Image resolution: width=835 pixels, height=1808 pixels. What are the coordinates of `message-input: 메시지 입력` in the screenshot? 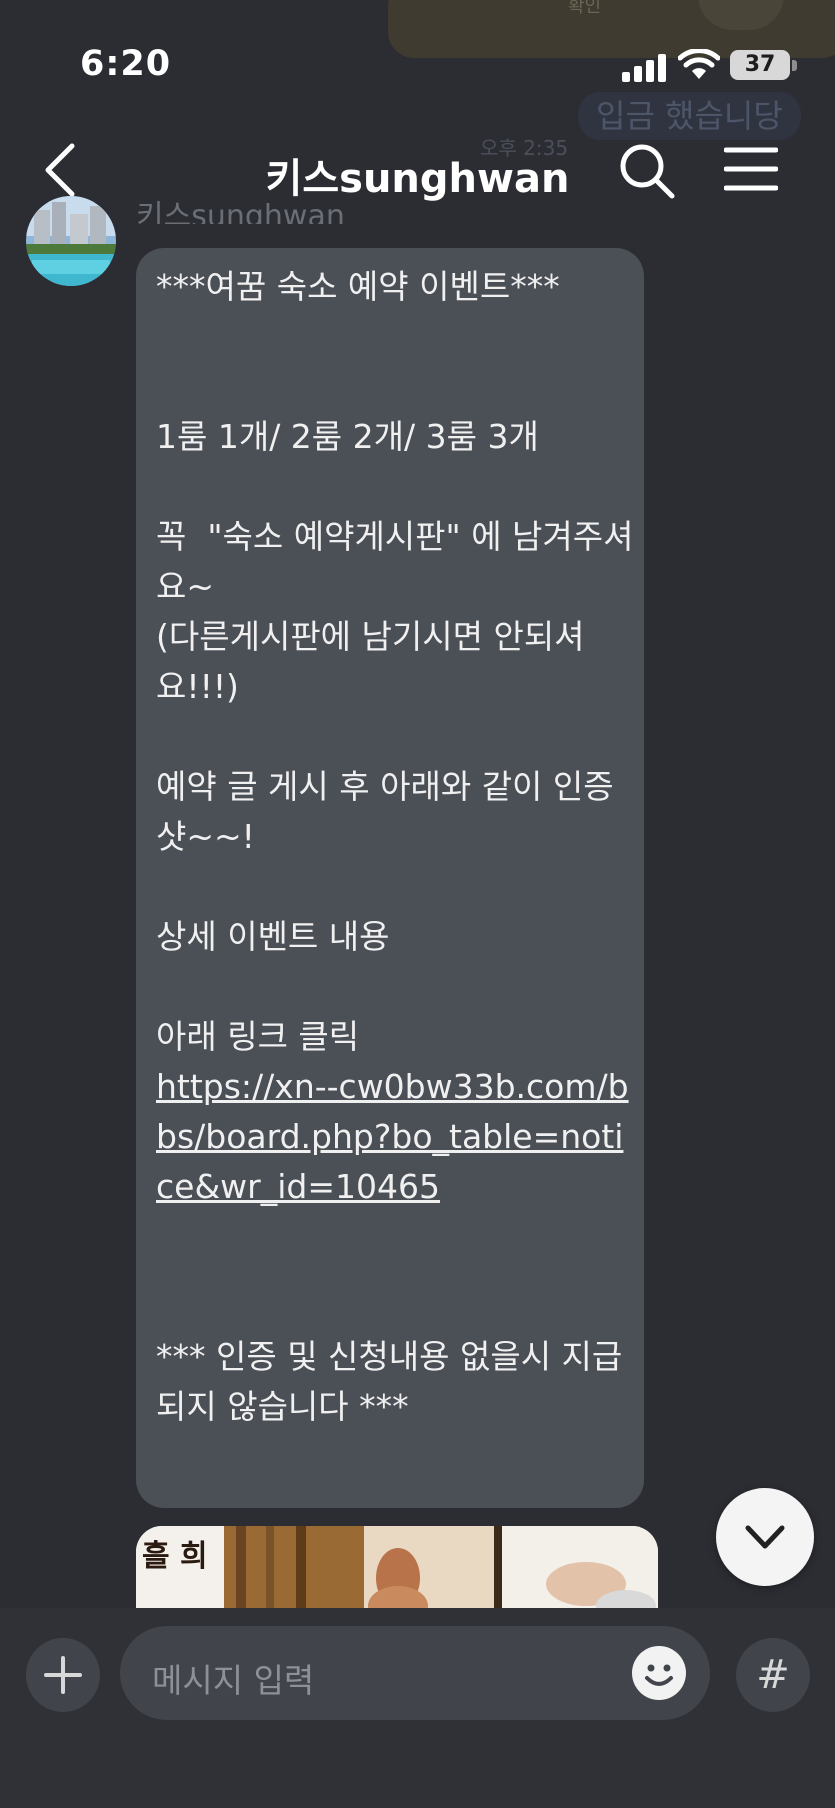 It's located at (415, 1673).